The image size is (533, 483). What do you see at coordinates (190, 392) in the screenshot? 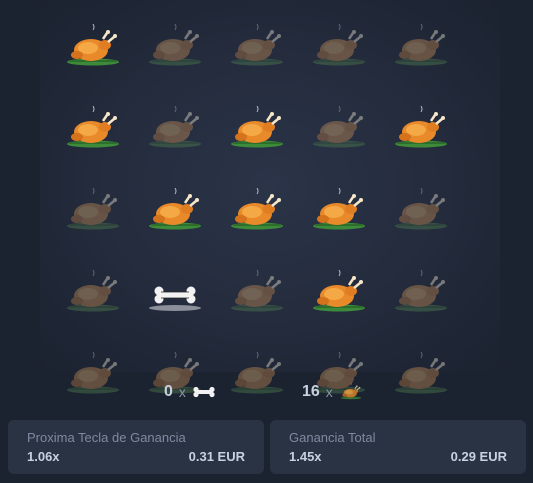
I see `bone-counter: 0 x` at bounding box center [190, 392].